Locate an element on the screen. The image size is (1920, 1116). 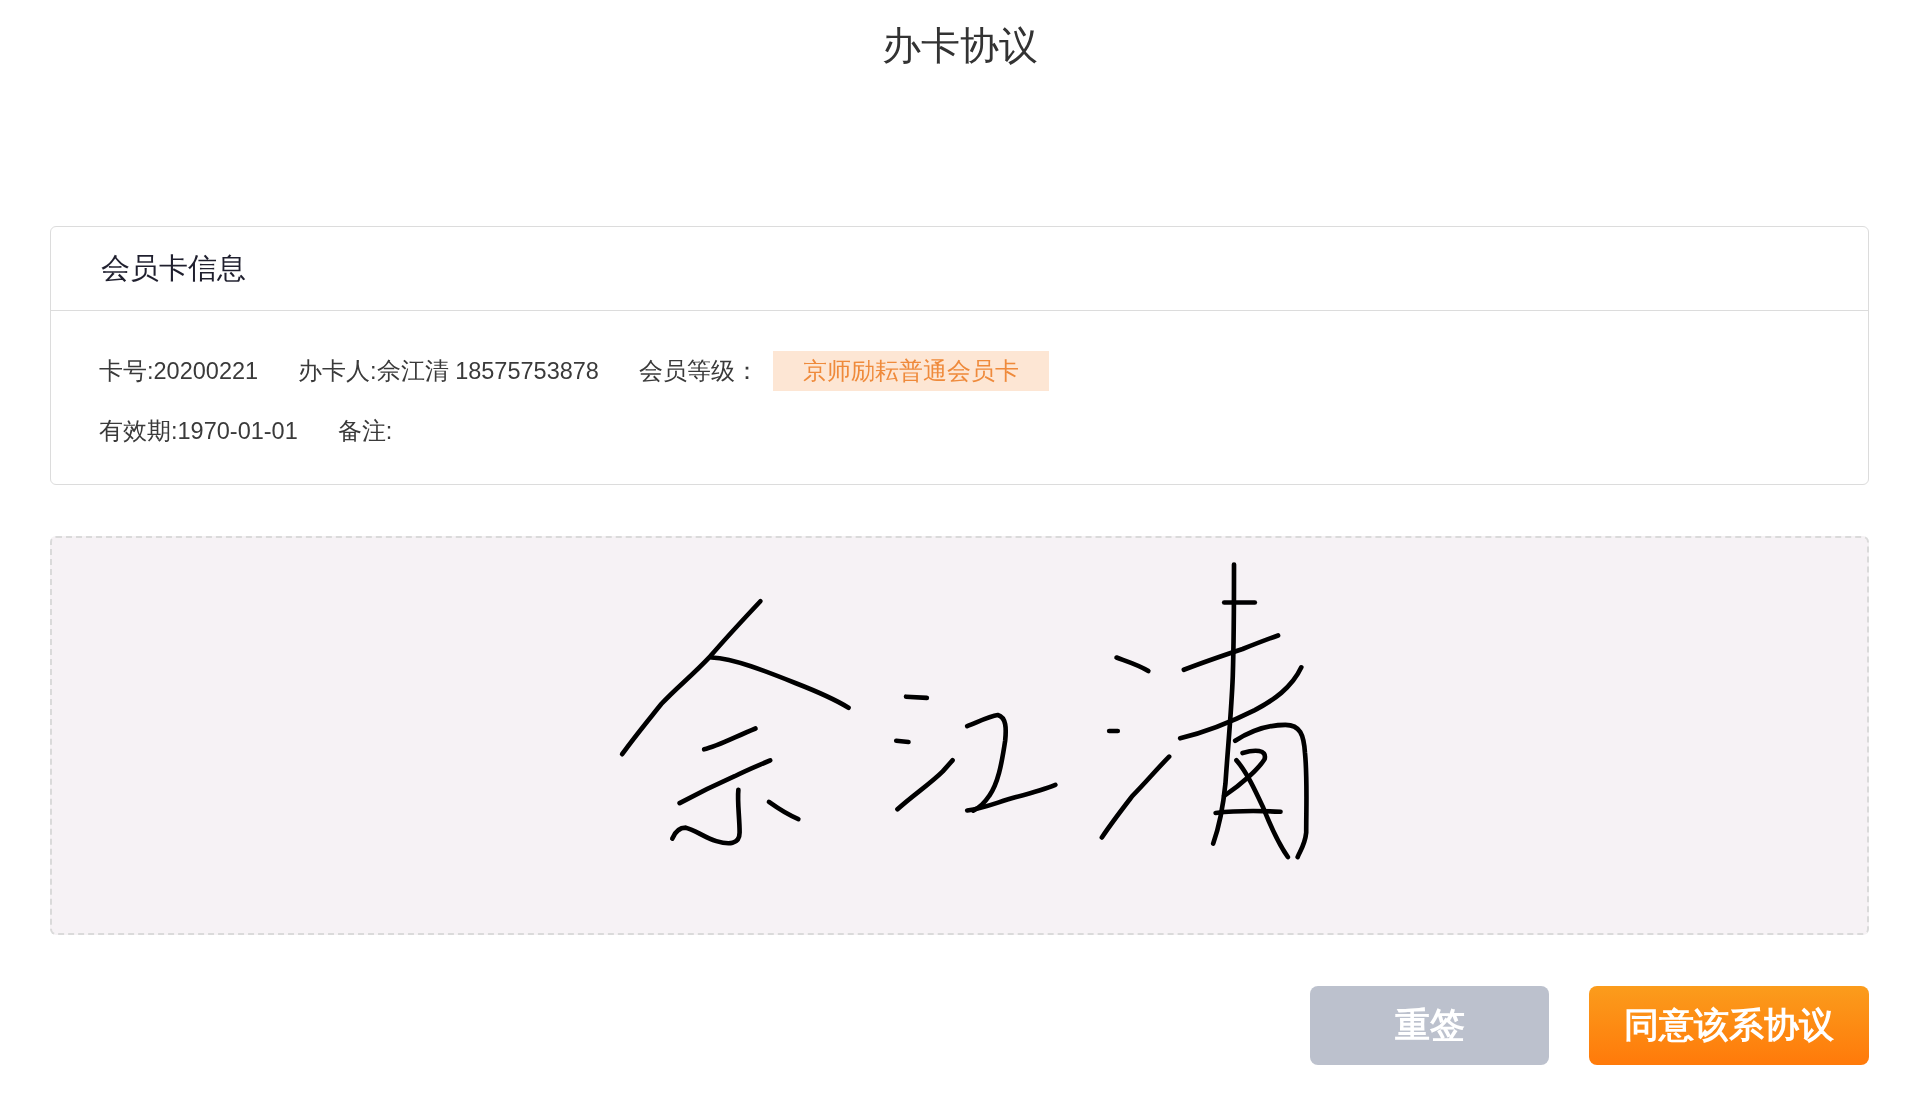
info-text: 有效期:1970-01-01 is located at coordinates (198, 431).